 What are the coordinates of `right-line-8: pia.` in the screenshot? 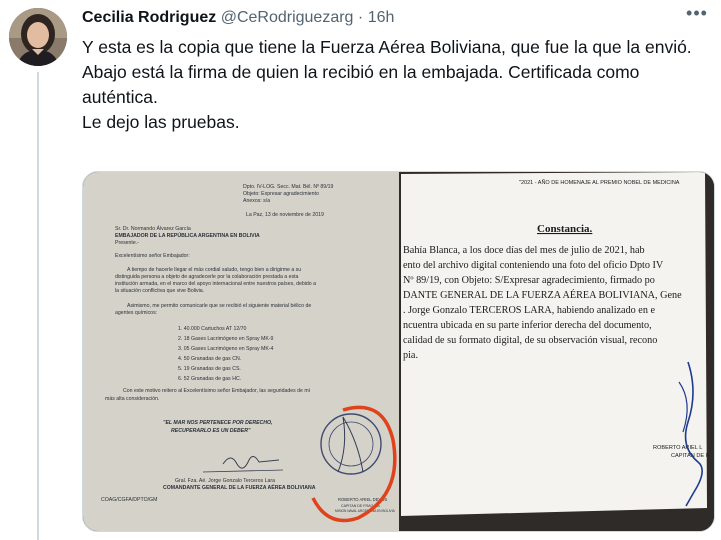 It's located at (410, 355).